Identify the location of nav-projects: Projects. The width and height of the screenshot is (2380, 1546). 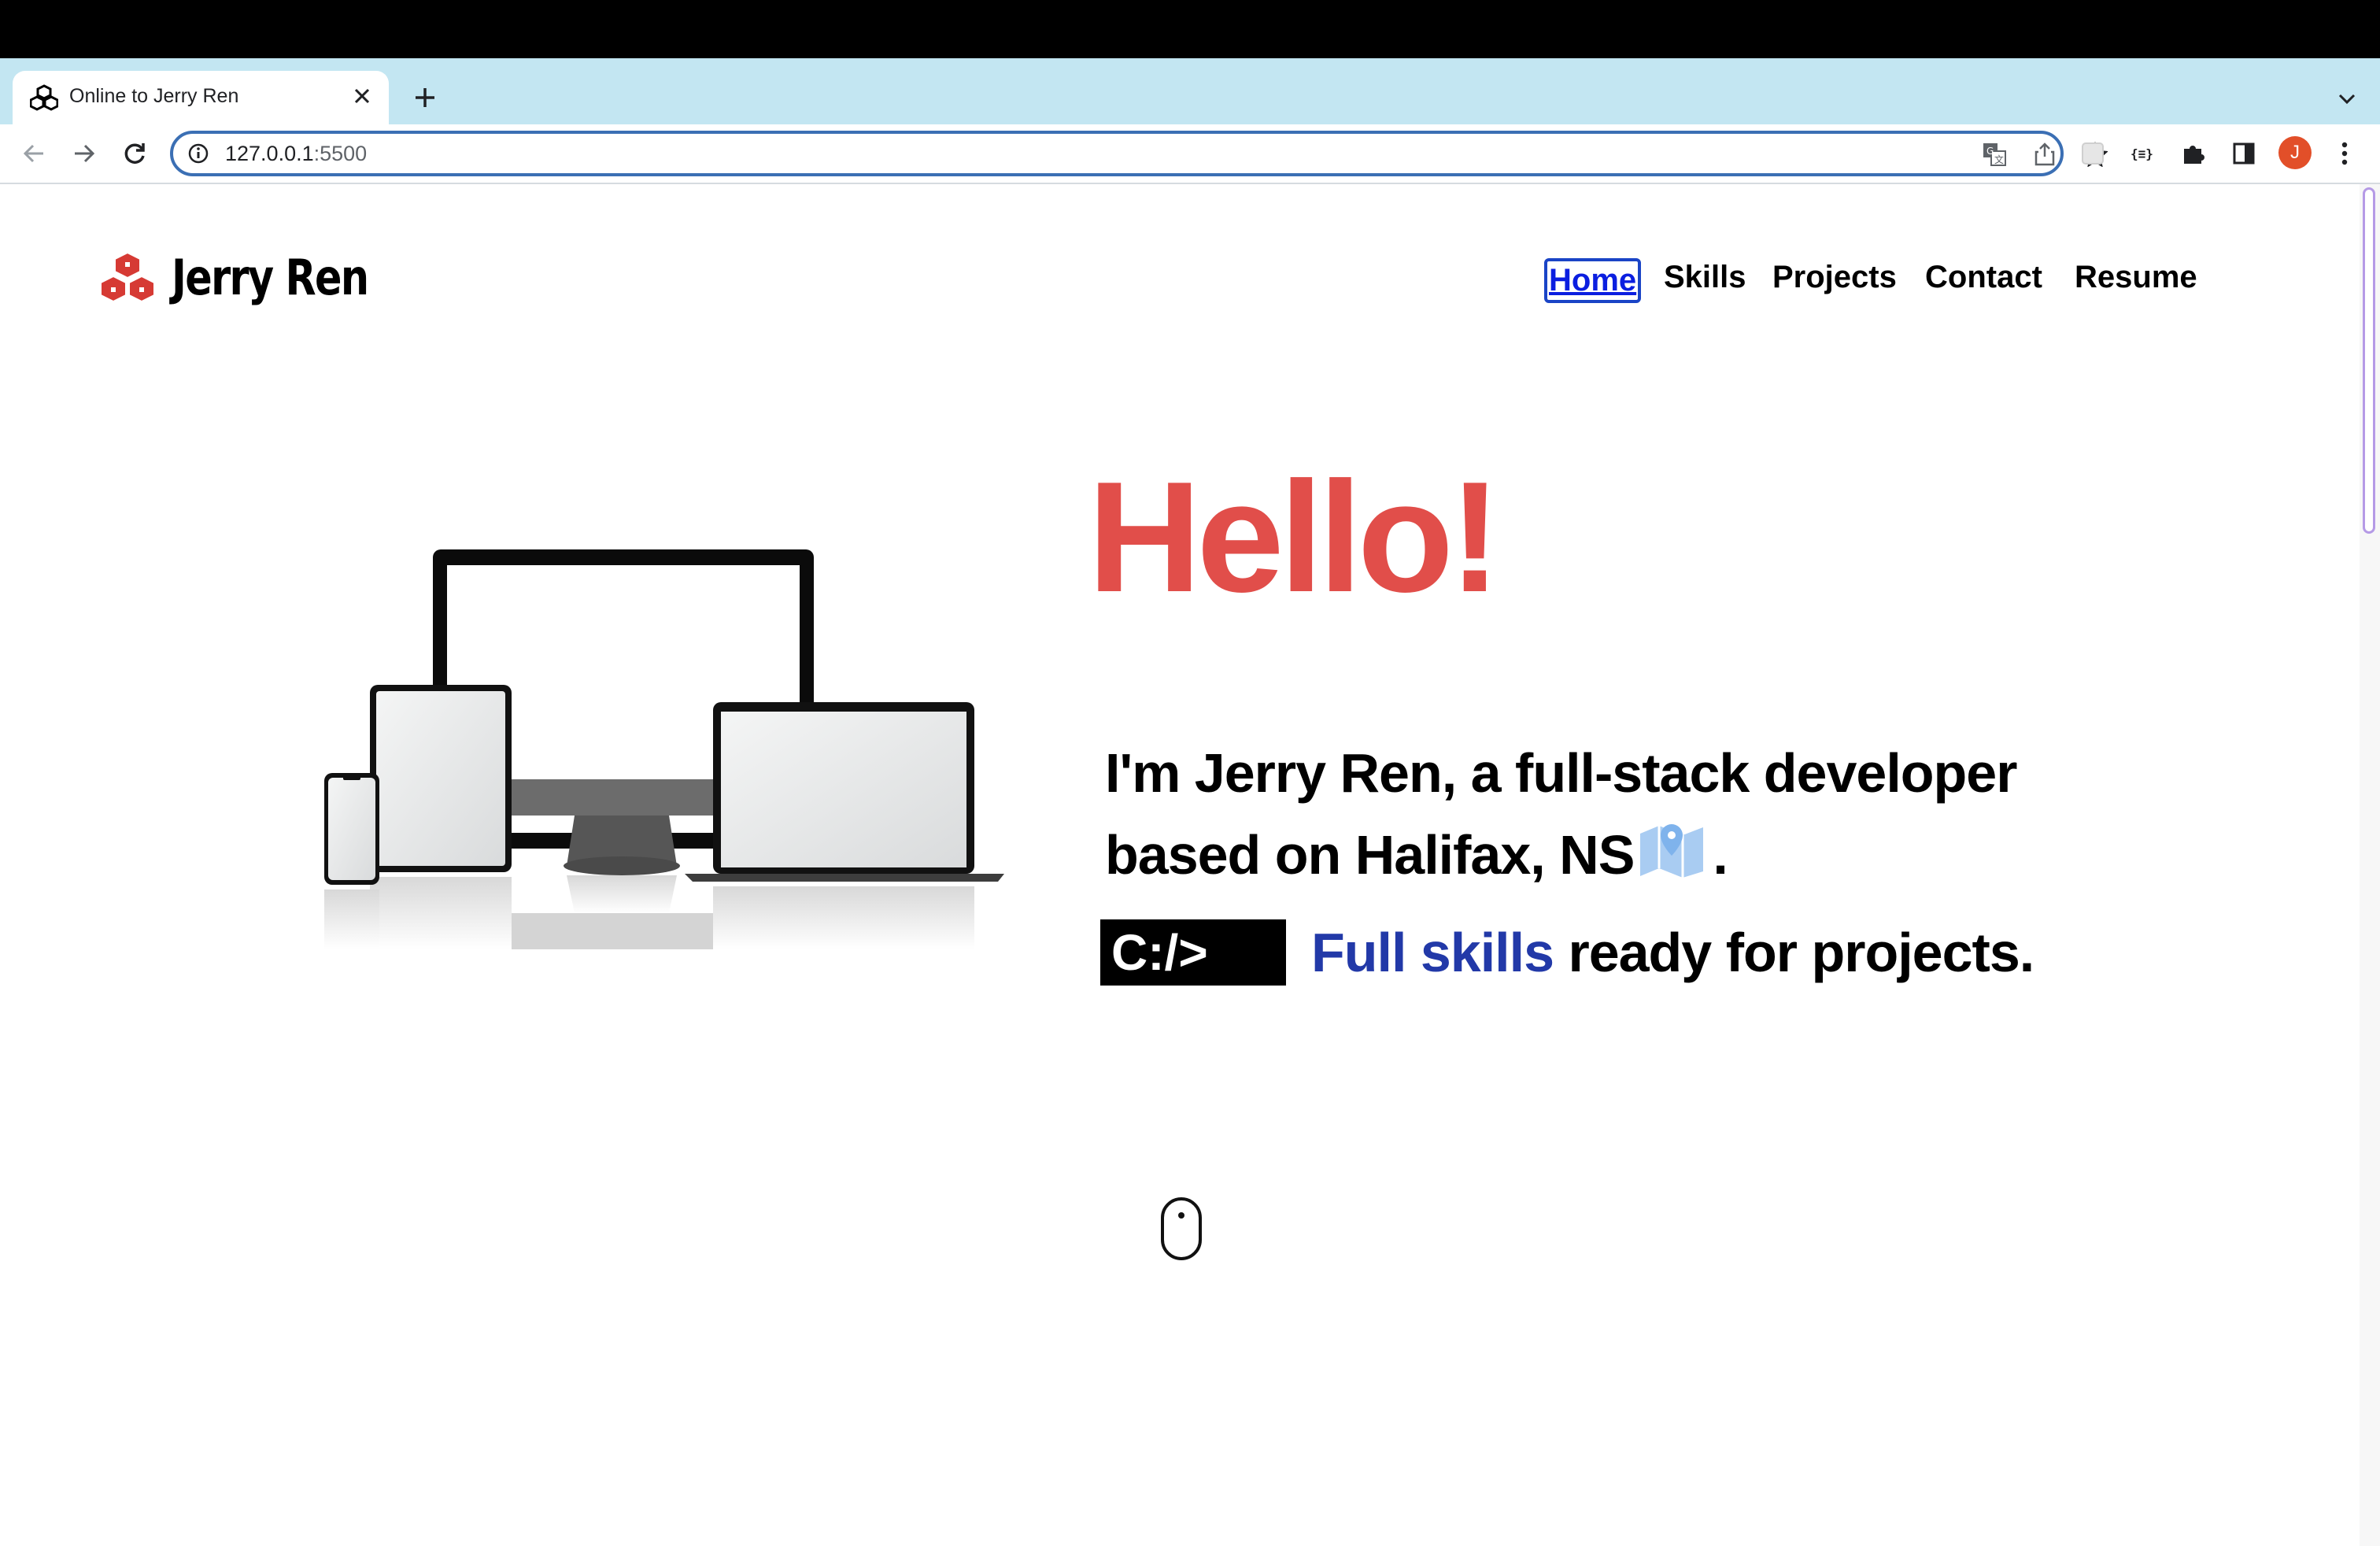
(1834, 277).